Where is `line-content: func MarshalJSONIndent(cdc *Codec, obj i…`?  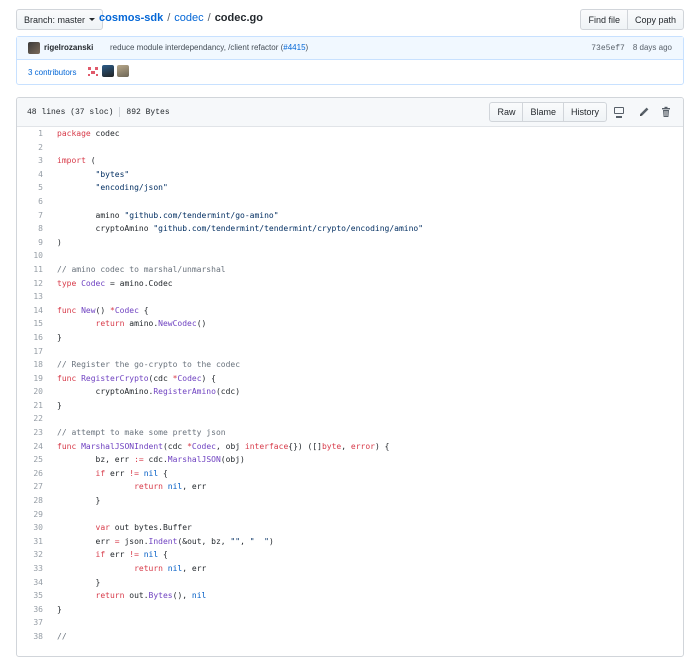 line-content: func MarshalJSONIndent(cdc *Codec, obj i… is located at coordinates (223, 446).